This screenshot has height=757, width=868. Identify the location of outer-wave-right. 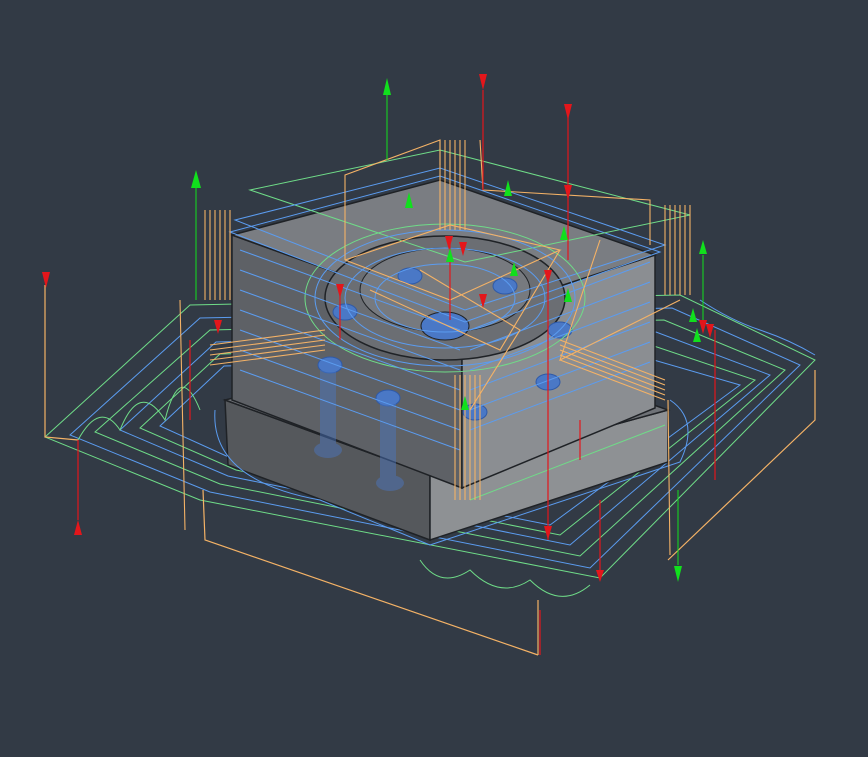
(757, 327).